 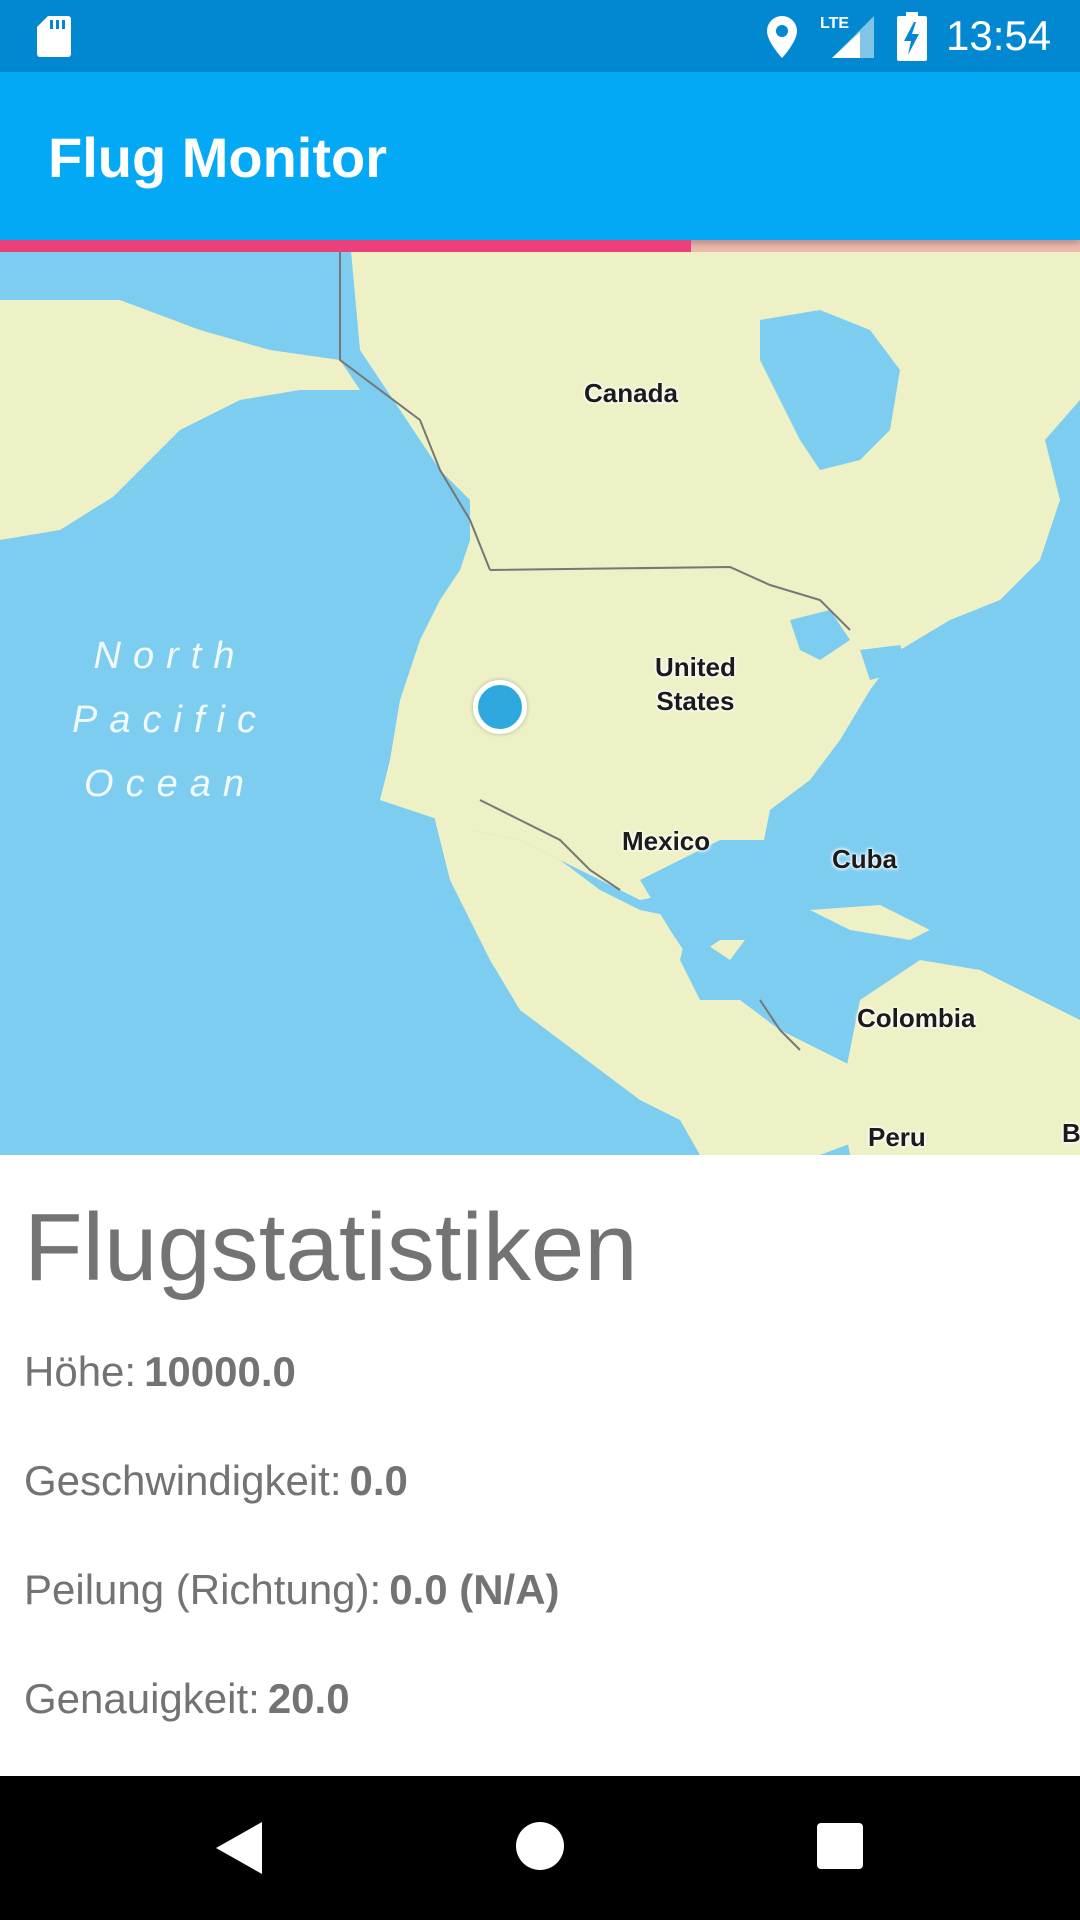 I want to click on app-title: Flug Monitor, so click(x=218, y=157).